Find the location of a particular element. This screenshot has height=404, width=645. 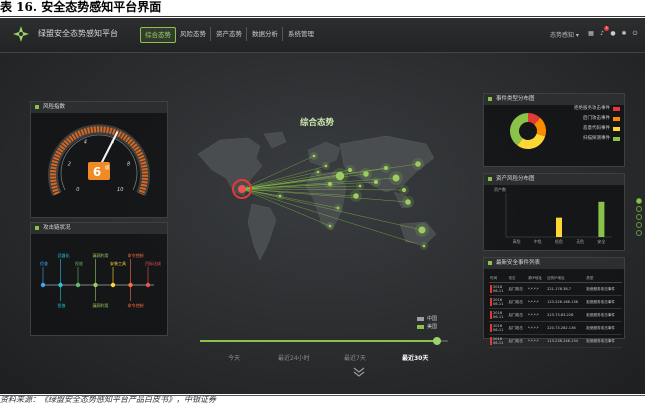

legend-item-usa: 美国 is located at coordinates (427, 327).